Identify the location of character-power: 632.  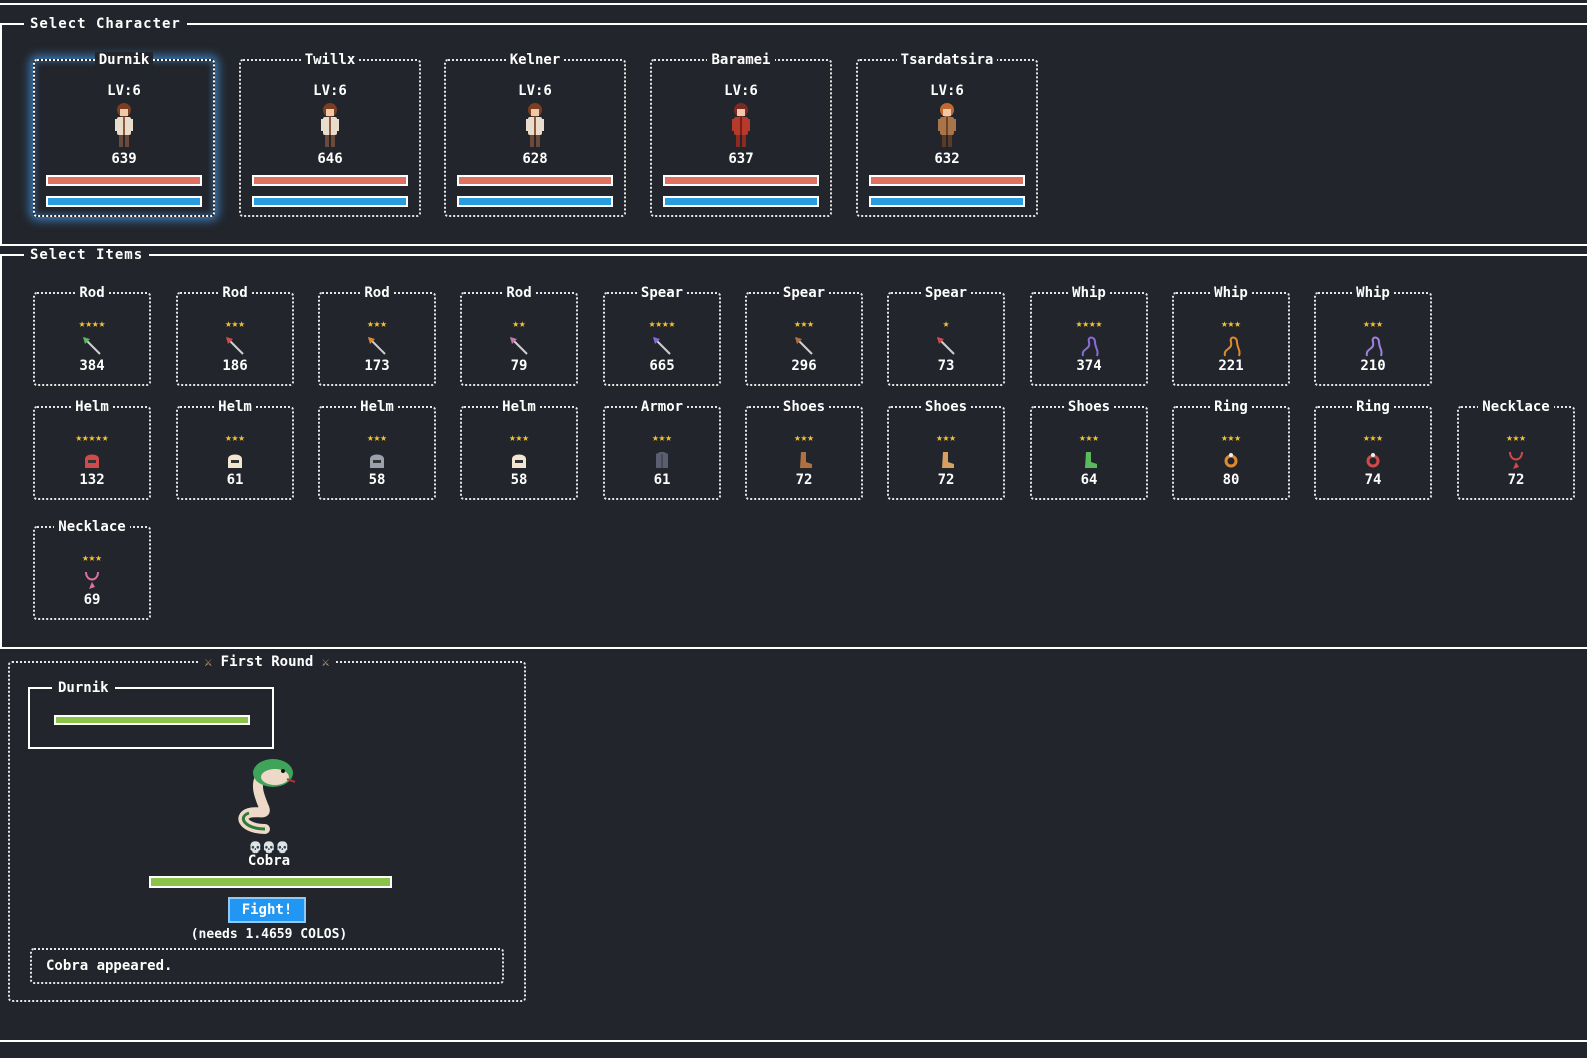
(947, 159).